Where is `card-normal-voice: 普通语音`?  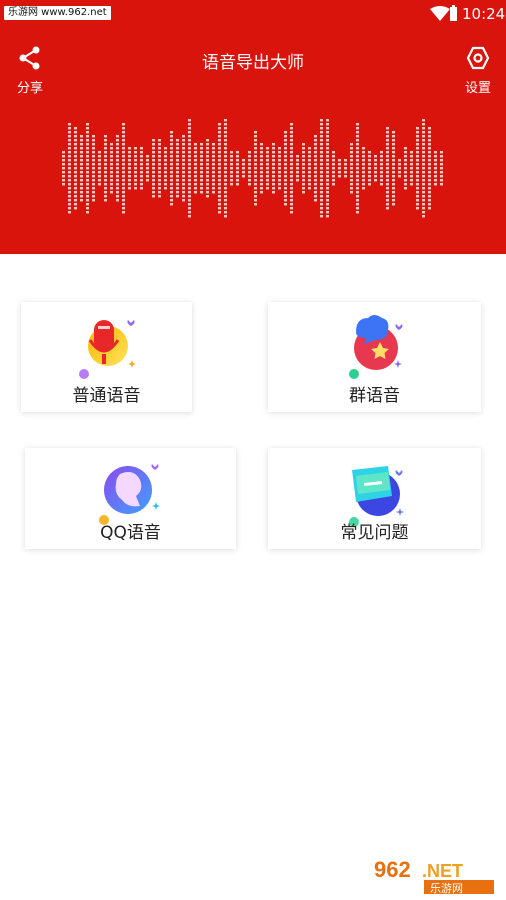 card-normal-voice: 普通语音 is located at coordinates (106, 357).